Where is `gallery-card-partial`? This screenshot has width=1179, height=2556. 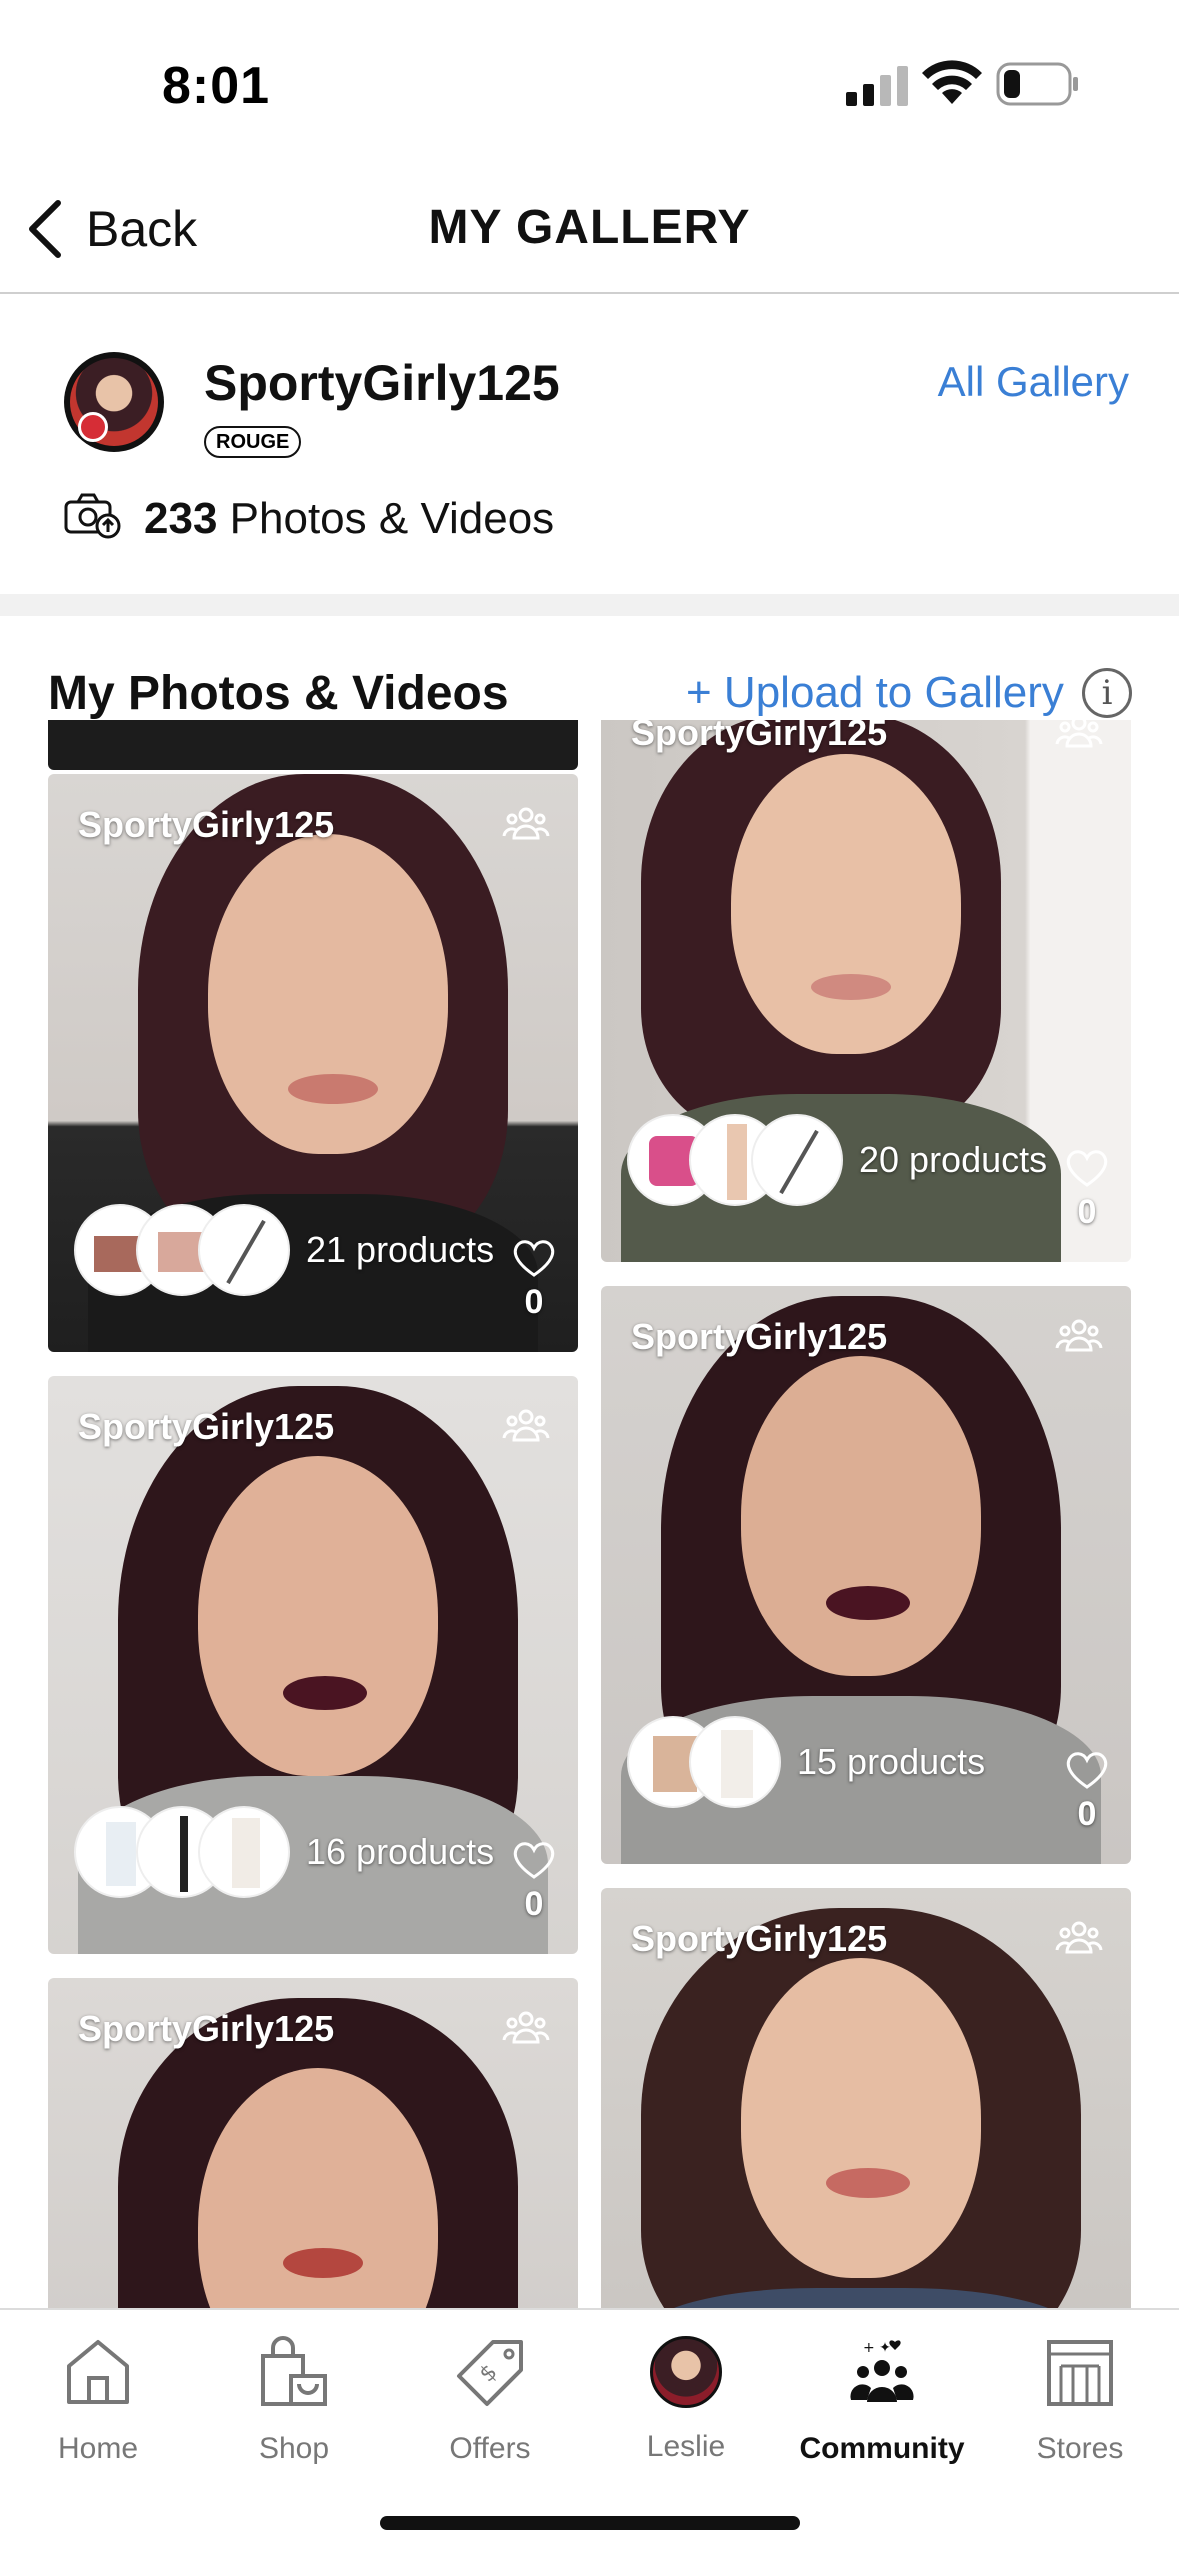 gallery-card-partial is located at coordinates (313, 745).